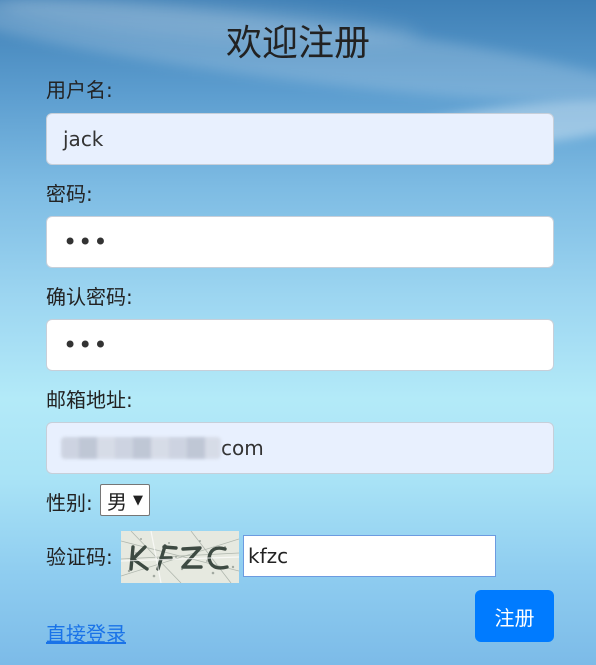 This screenshot has width=596, height=665. I want to click on password-label: 密码:, so click(69, 194).